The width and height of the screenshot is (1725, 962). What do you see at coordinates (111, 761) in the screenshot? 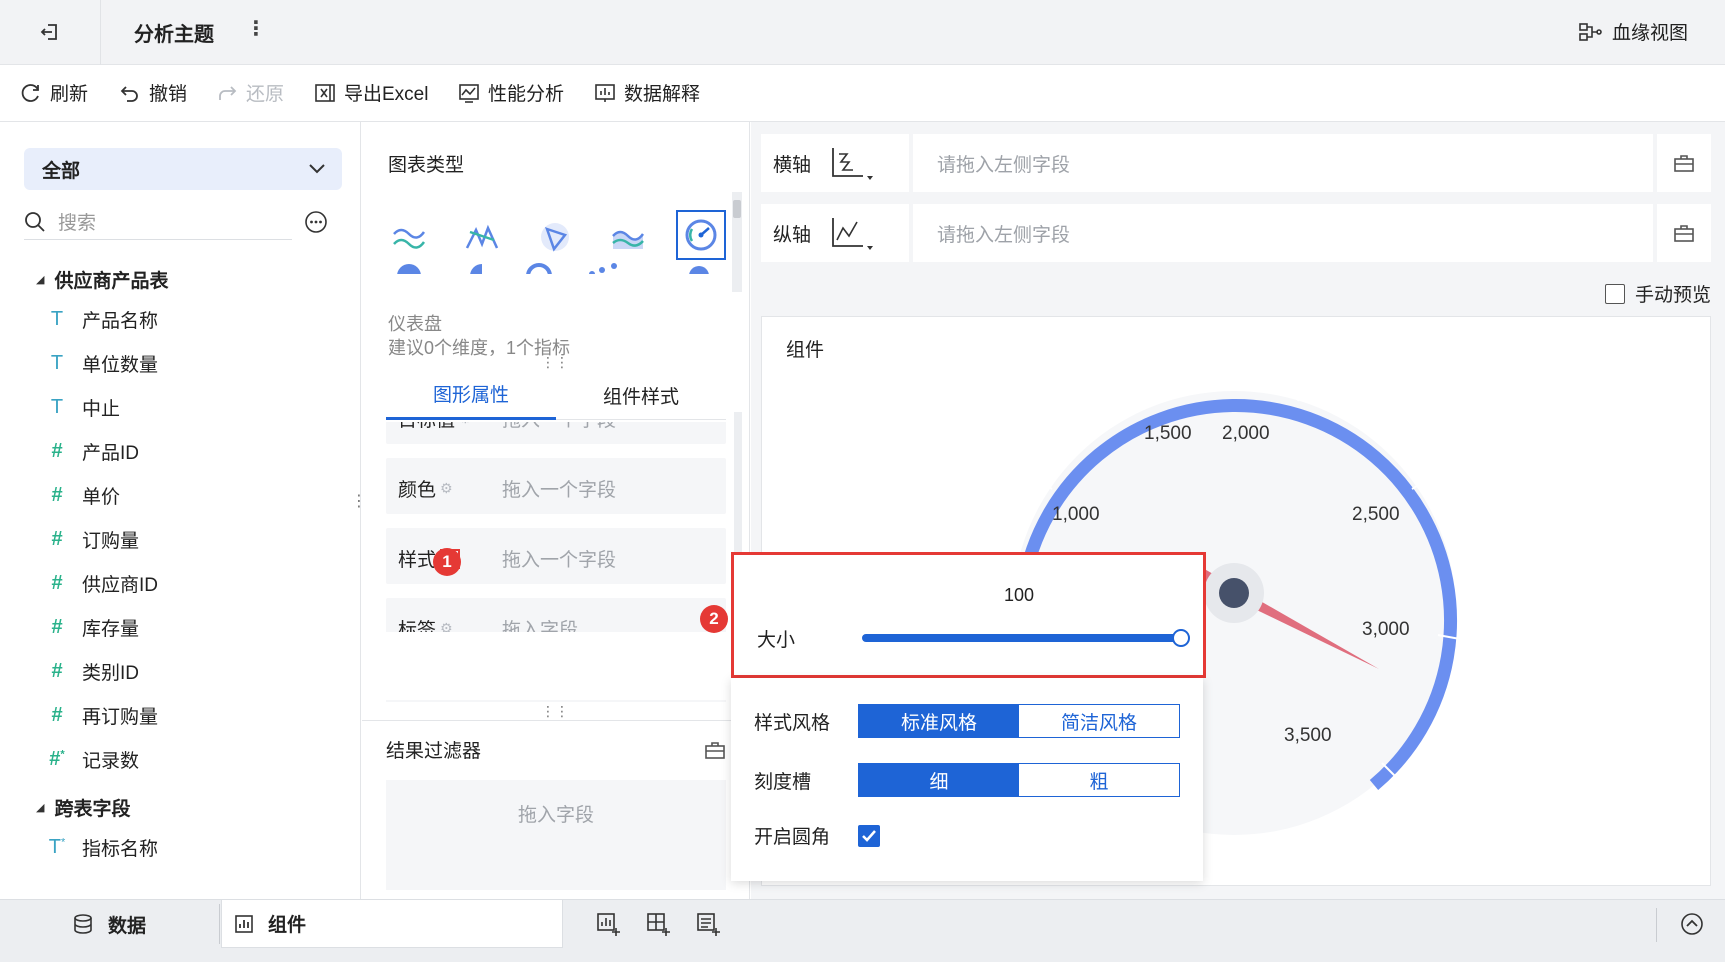
I see `field-label: 记录数` at bounding box center [111, 761].